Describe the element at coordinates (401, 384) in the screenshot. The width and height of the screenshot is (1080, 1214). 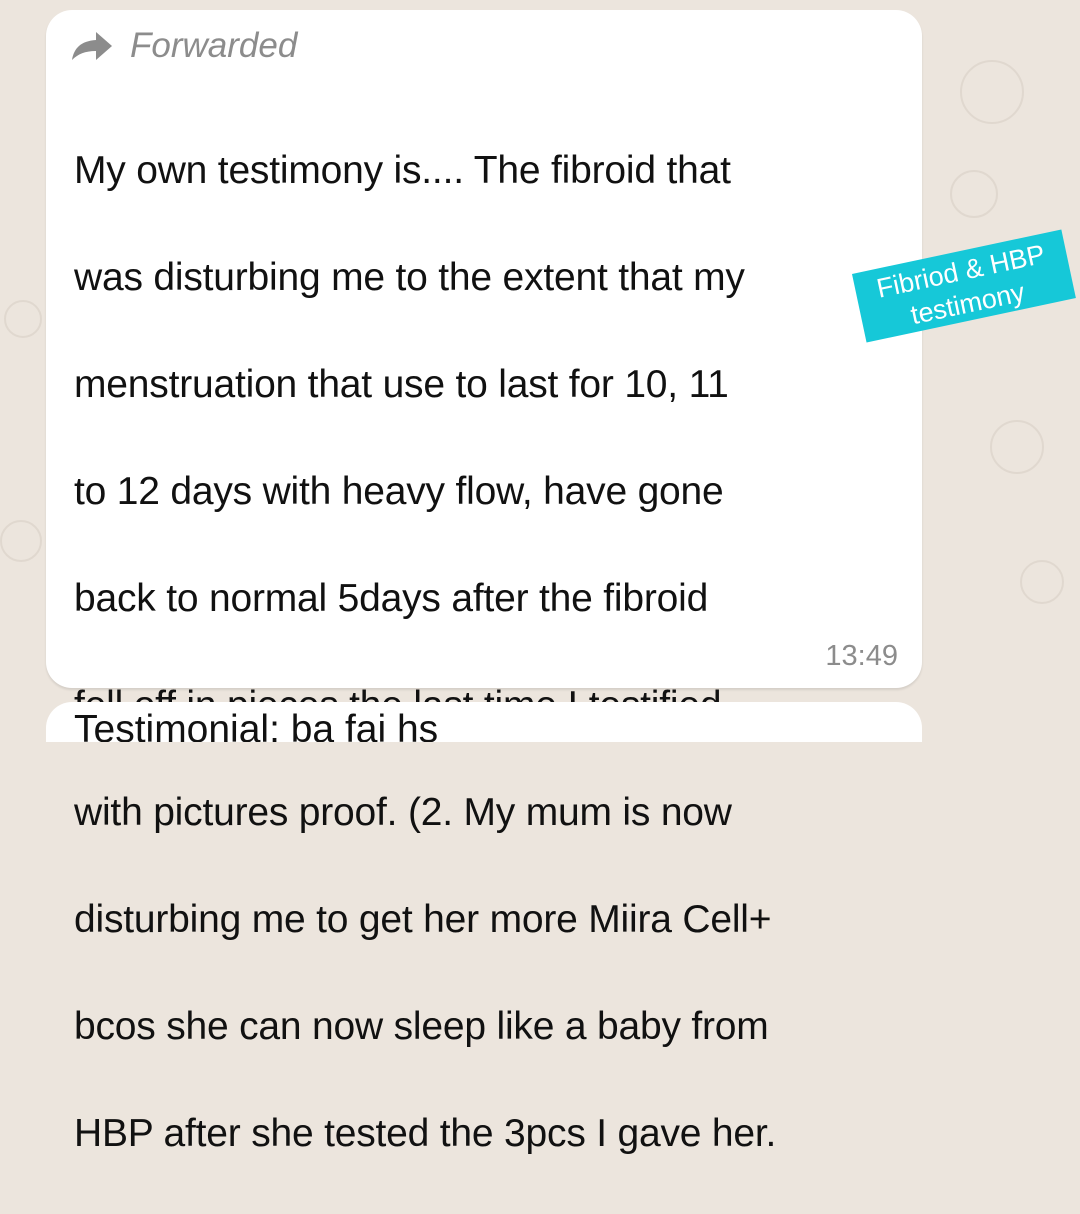
I see `message-line: menstruation that use to last for 10, 11` at that location.